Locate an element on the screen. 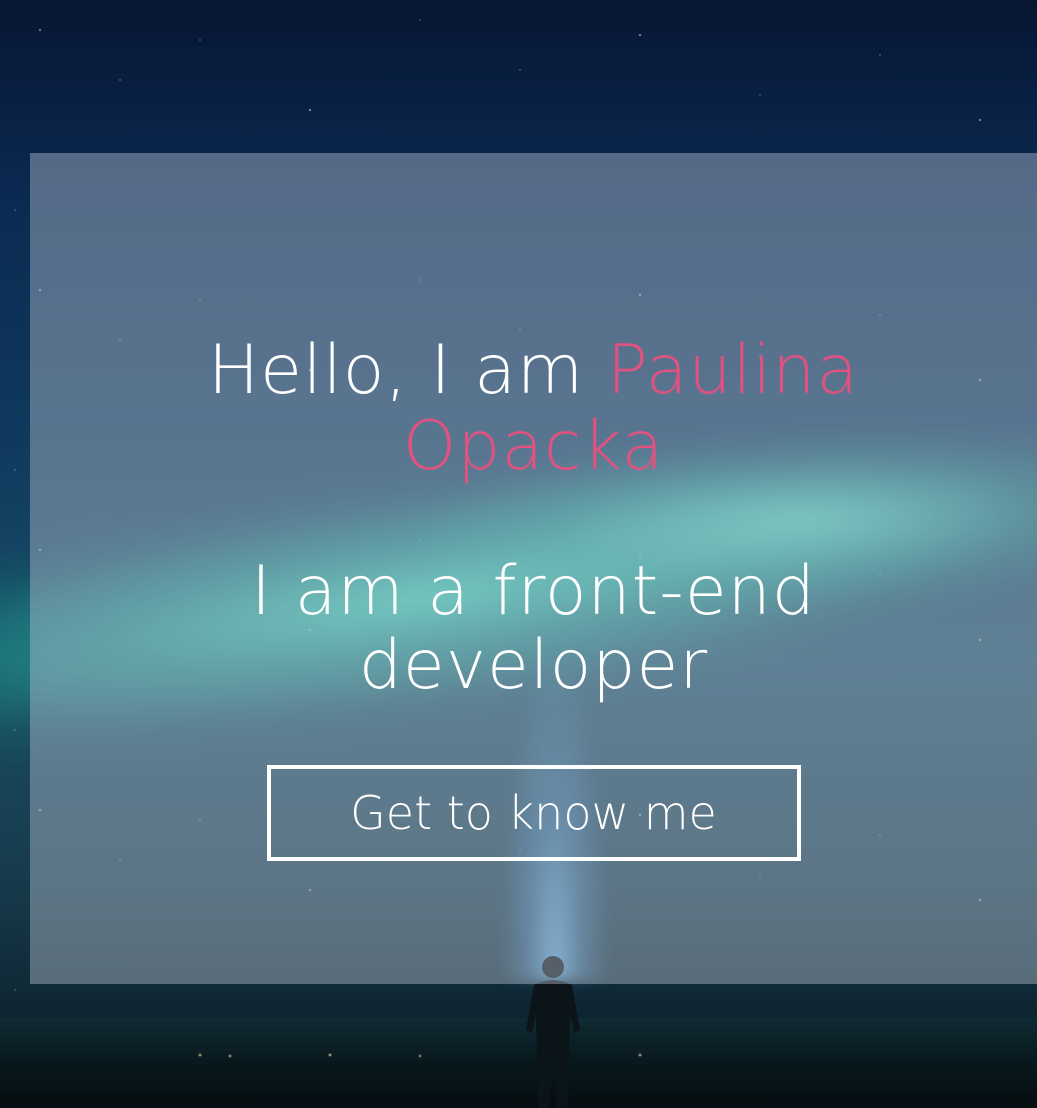  ground-silhouette is located at coordinates (518, 1063).